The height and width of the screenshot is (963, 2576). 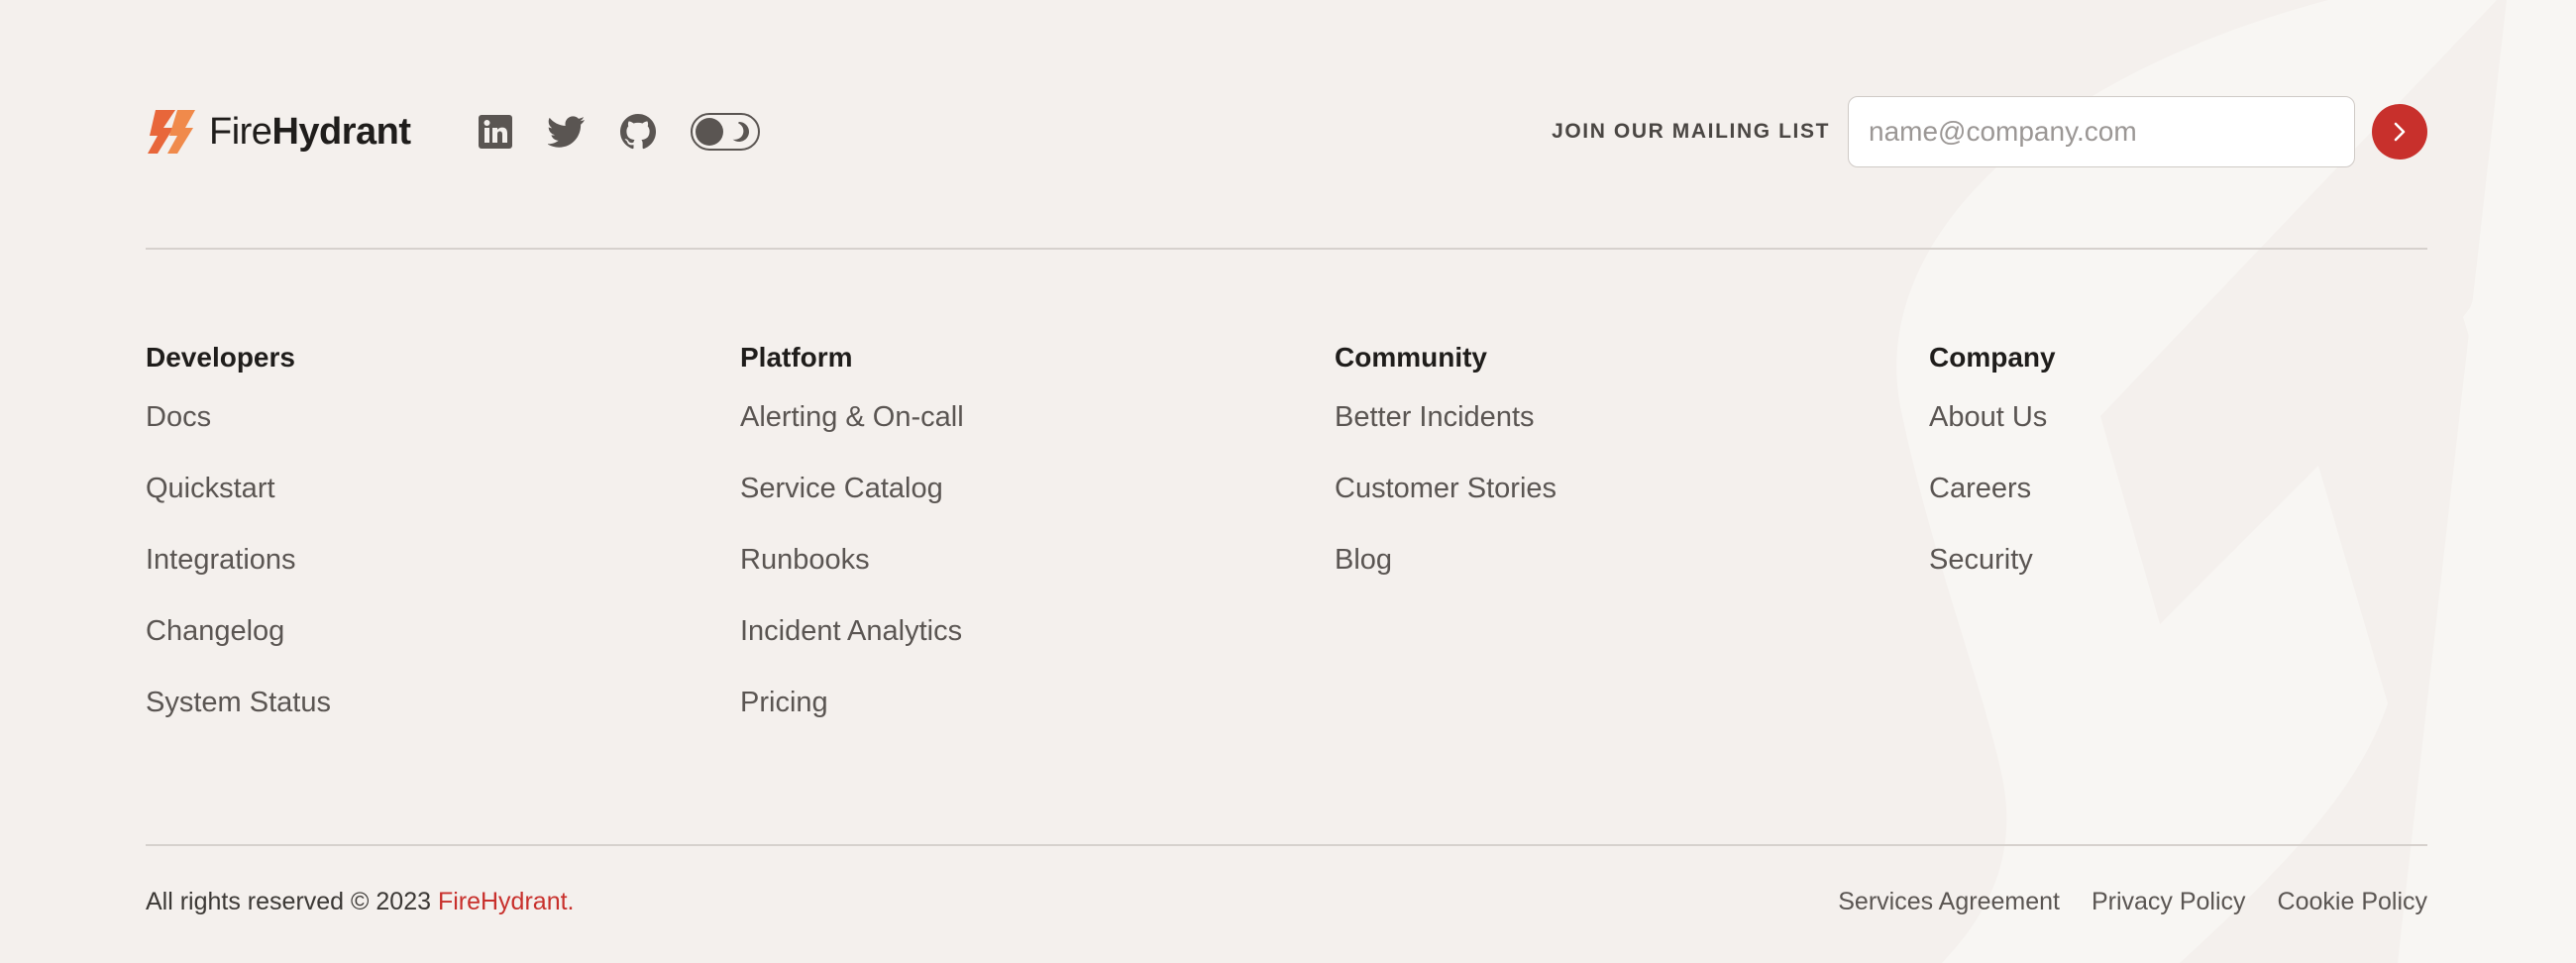 What do you see at coordinates (796, 357) in the screenshot?
I see `column-title: Platform` at bounding box center [796, 357].